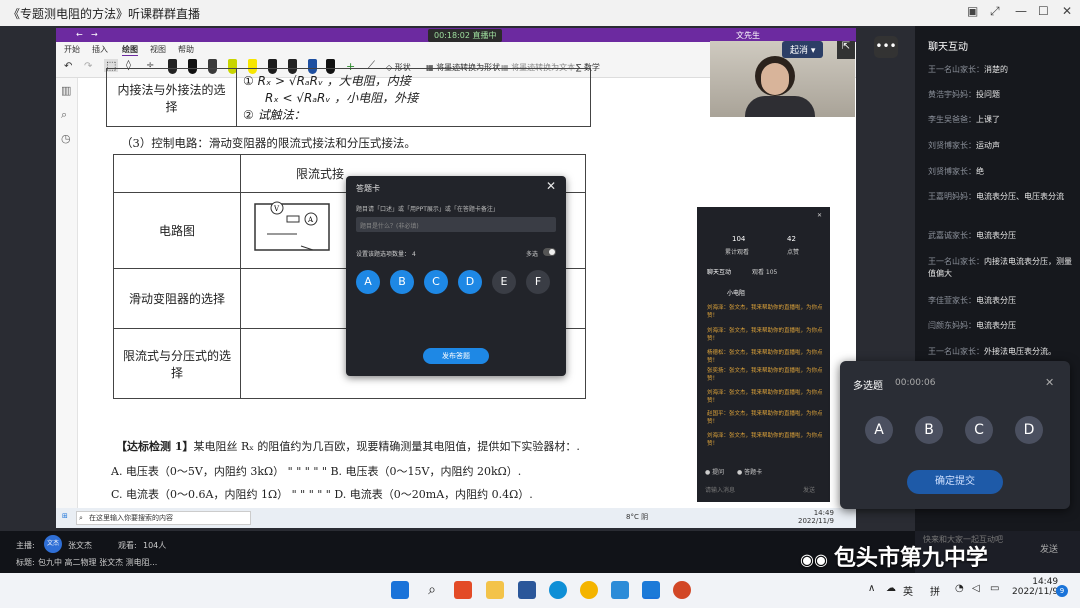 This screenshot has width=1080, height=608. What do you see at coordinates (955, 435) in the screenshot?
I see `multi-choice-popup: 多选题 00:00:06 ✕ A B C D 确定提交` at bounding box center [955, 435].